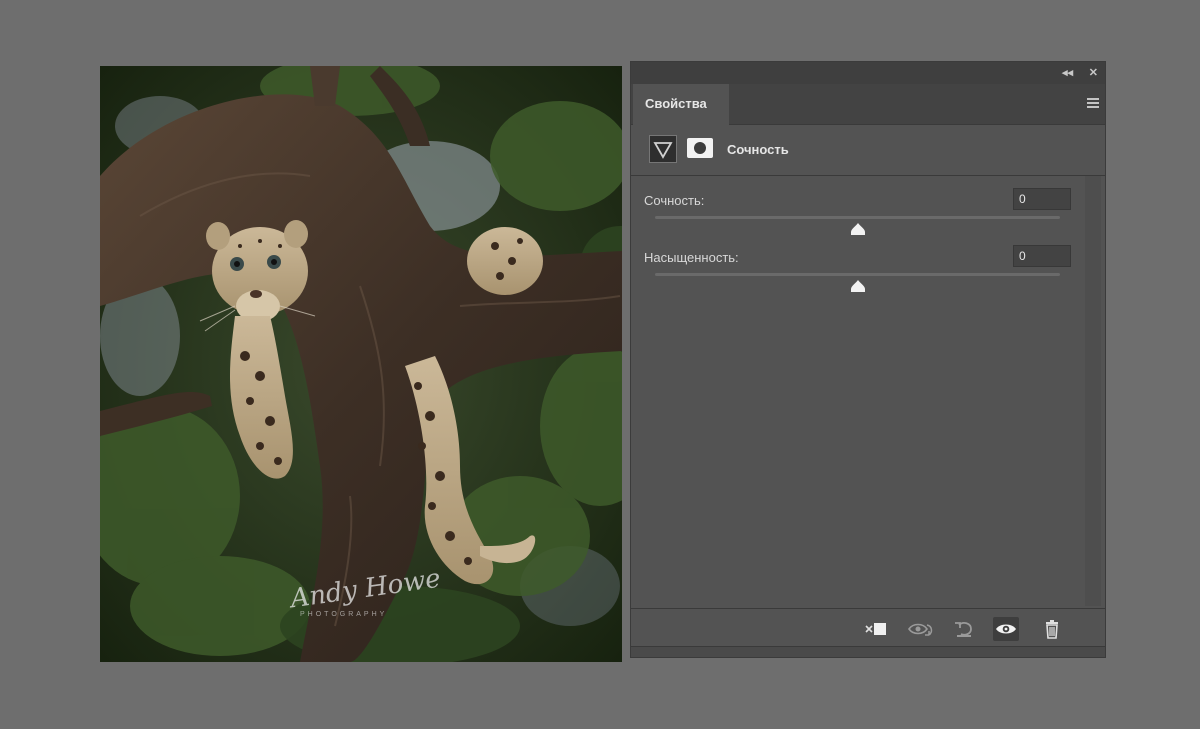  Describe the element at coordinates (857, 217) in the screenshot. I see `vibrance-slider-track` at that location.